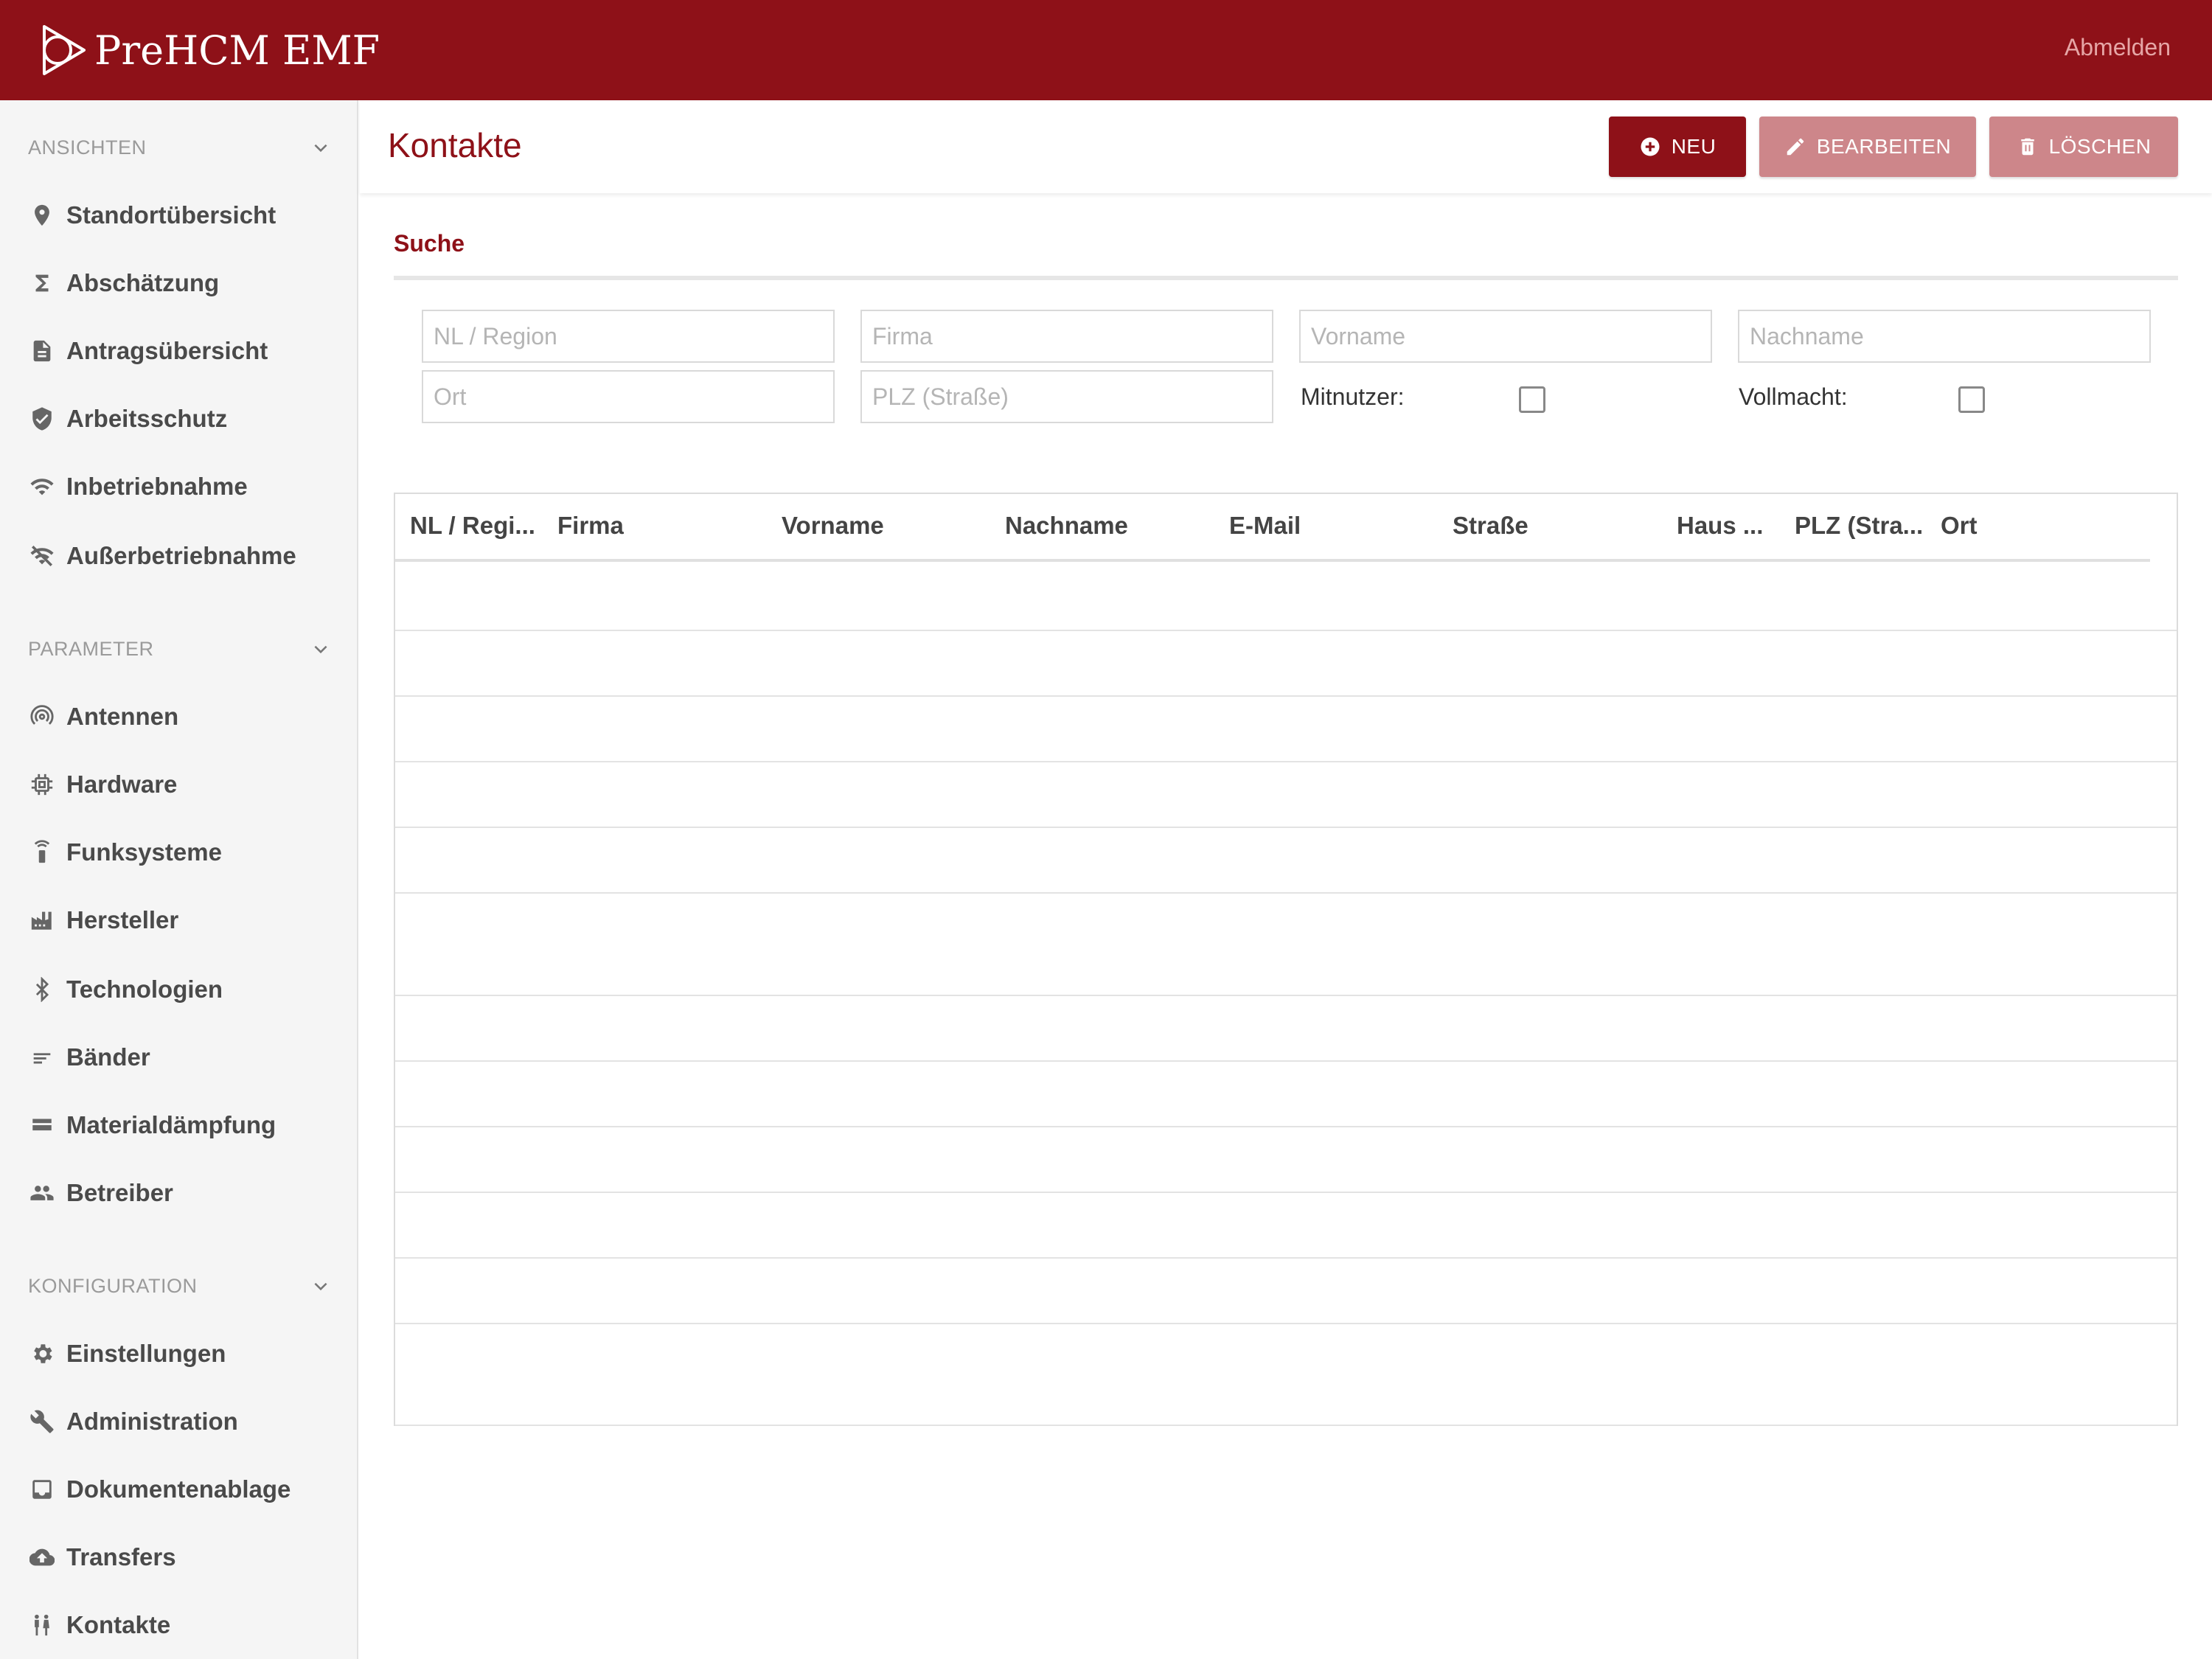  What do you see at coordinates (183, 1193) in the screenshot?
I see `sidebar-item-betreiber: Betreiber` at bounding box center [183, 1193].